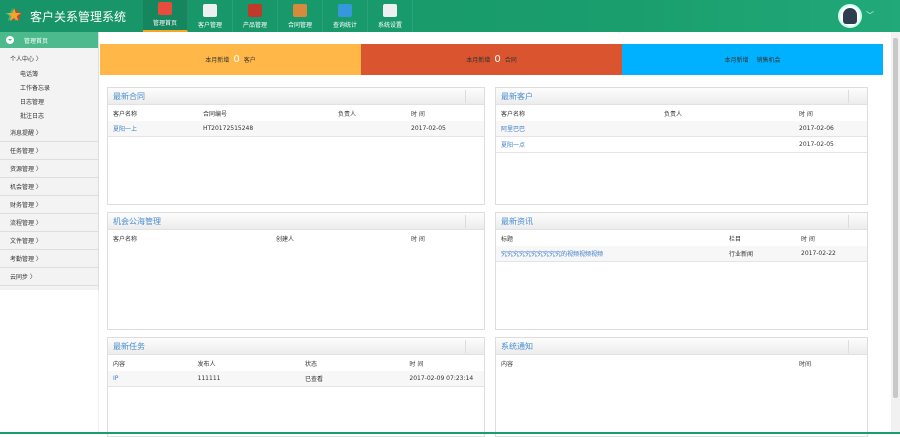  Describe the element at coordinates (158, 128) in the screenshot. I see `cell: 夏阳一上` at that location.